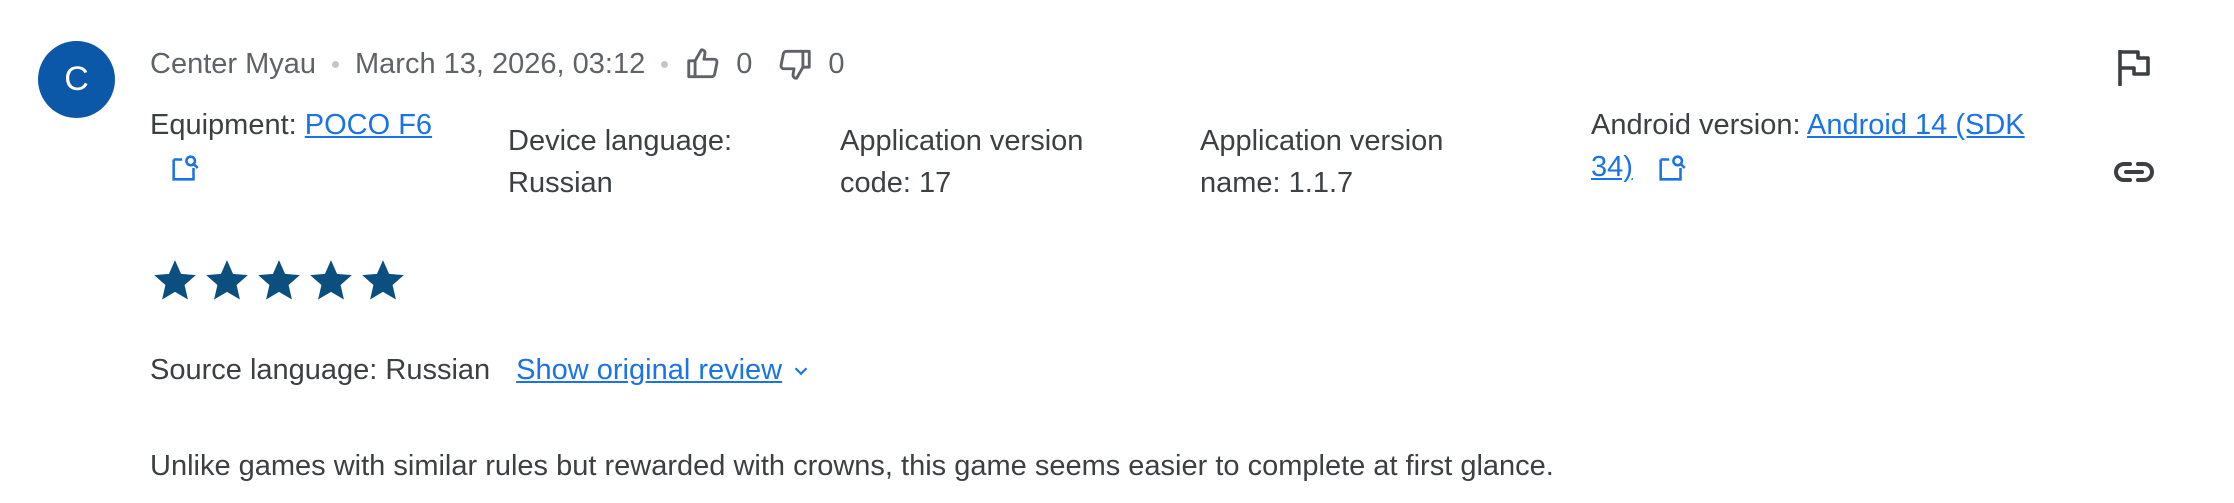 The width and height of the screenshot is (2234, 503). I want to click on app-version-name-value: name: 1.1.7, so click(1277, 183).